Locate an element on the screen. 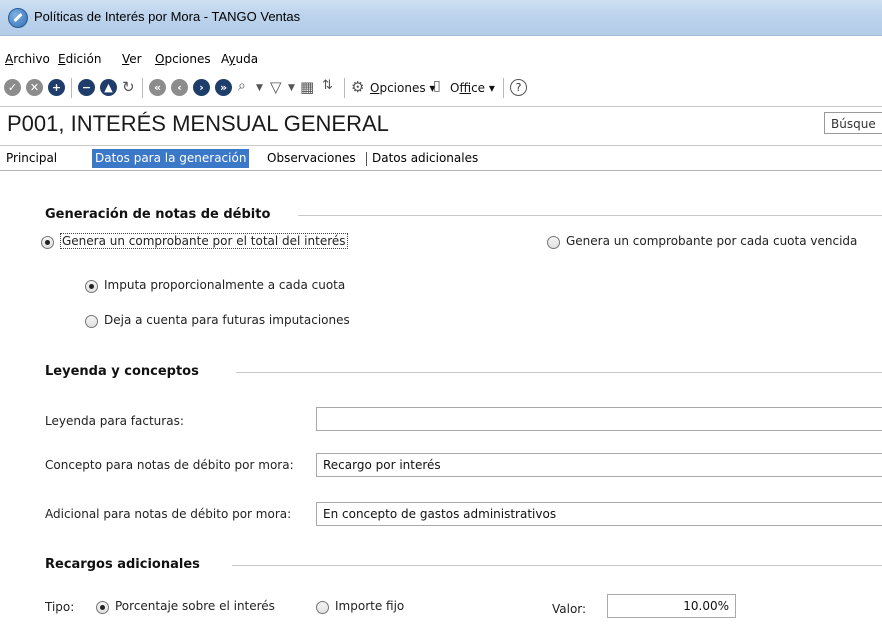  binoculars-icon: ⌕ is located at coordinates (242, 86).